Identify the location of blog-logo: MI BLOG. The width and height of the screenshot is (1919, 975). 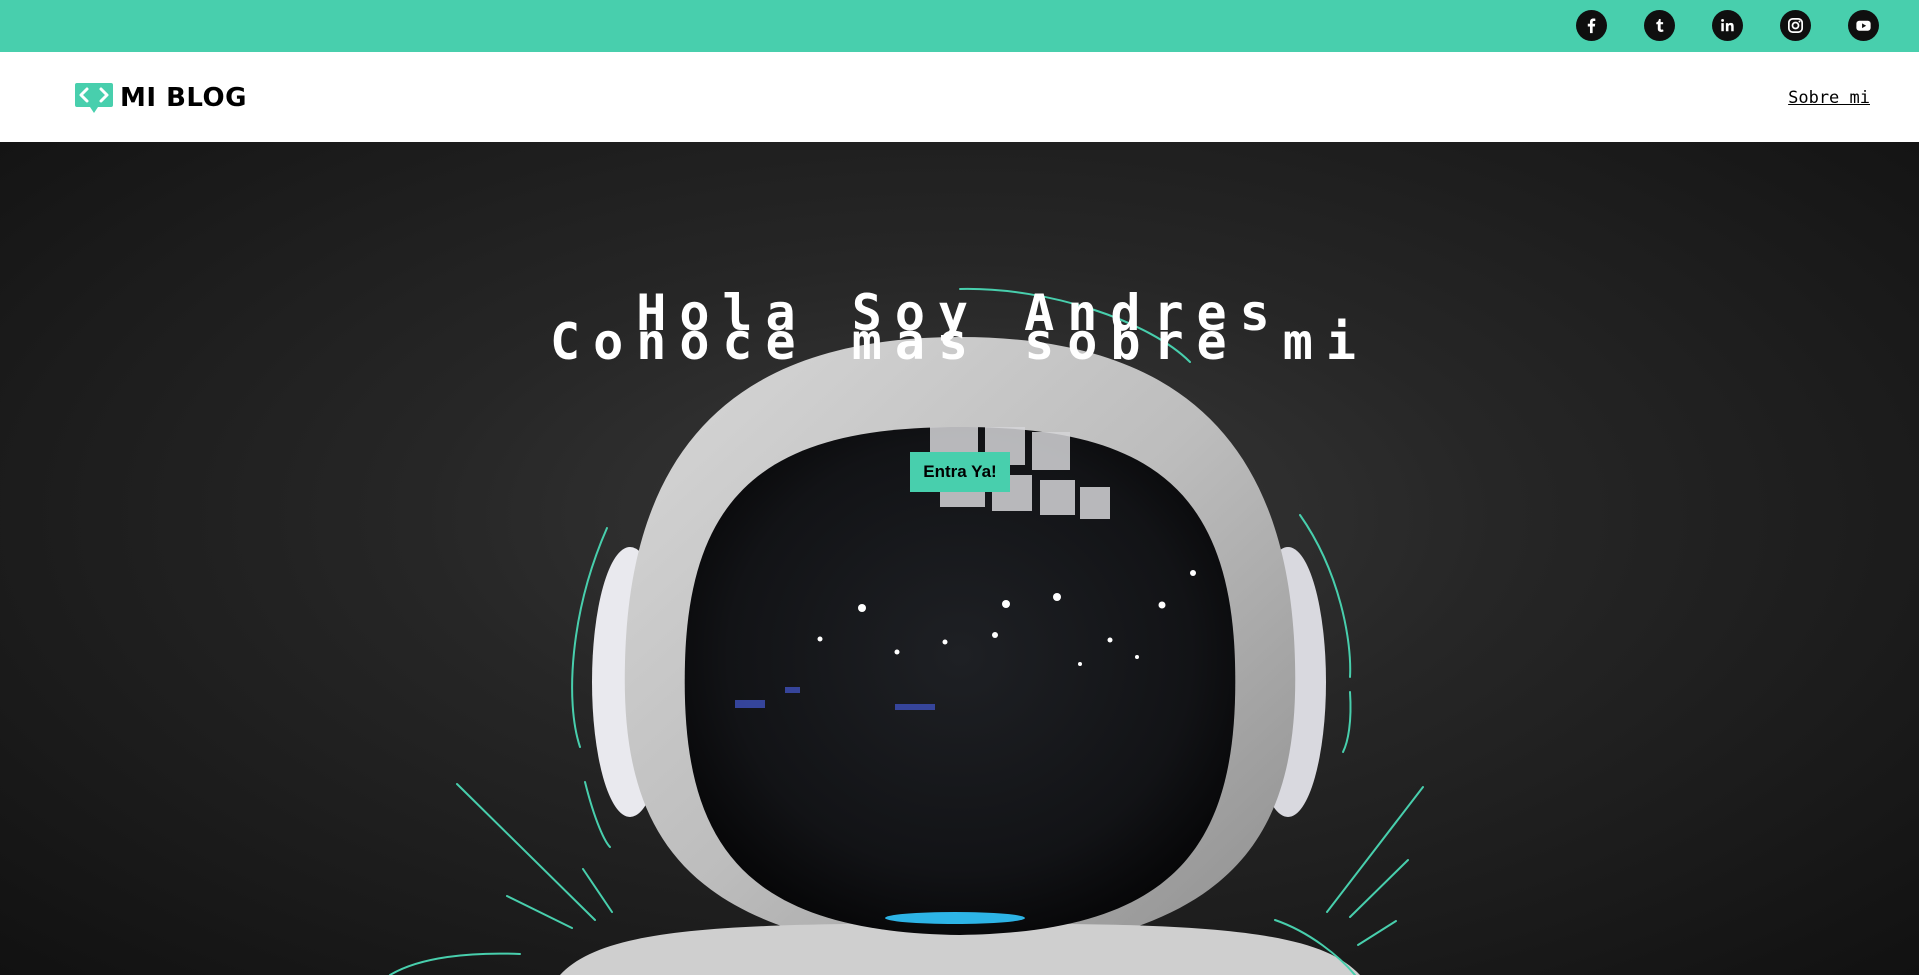
(160, 98).